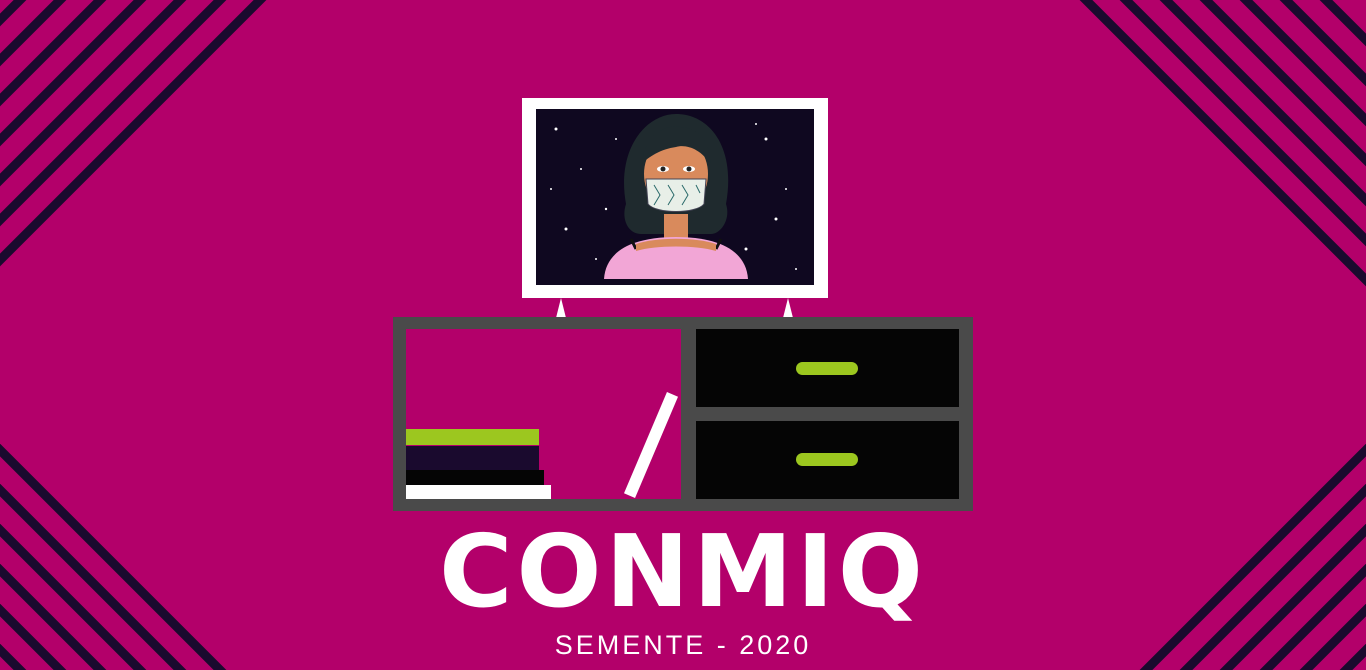 This screenshot has width=1366, height=670. I want to click on woman-with-mask-illustration, so click(673, 196).